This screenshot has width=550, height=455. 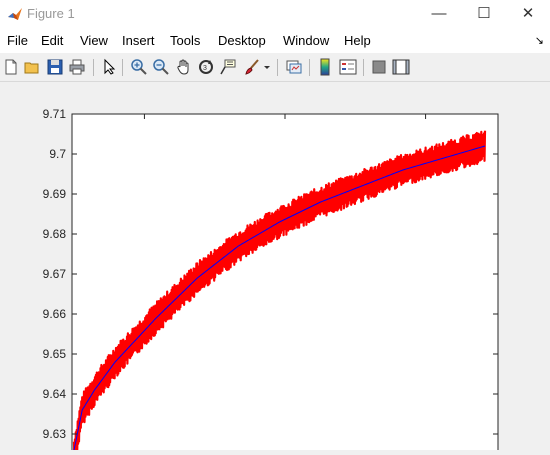 I want to click on close-icon: ✕, so click(x=528, y=13).